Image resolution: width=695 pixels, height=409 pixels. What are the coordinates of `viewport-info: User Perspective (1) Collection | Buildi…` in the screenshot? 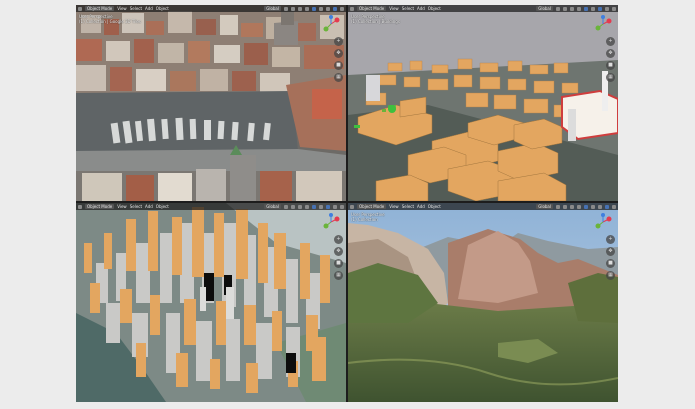 It's located at (375, 19).